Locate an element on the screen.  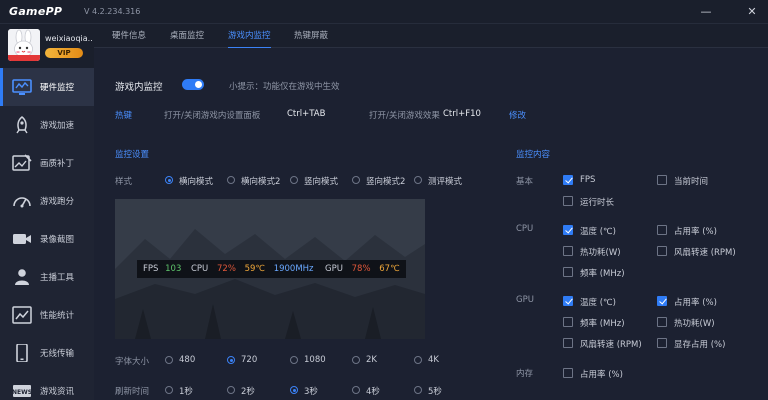
sidebar-item-label: 游戏跑分 is located at coordinates (57, 202).